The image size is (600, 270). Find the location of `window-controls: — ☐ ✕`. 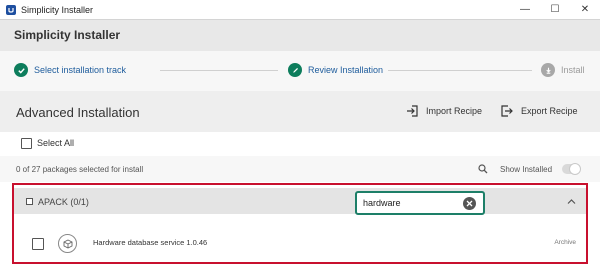

window-controls: — ☐ ✕ is located at coordinates (555, 9).